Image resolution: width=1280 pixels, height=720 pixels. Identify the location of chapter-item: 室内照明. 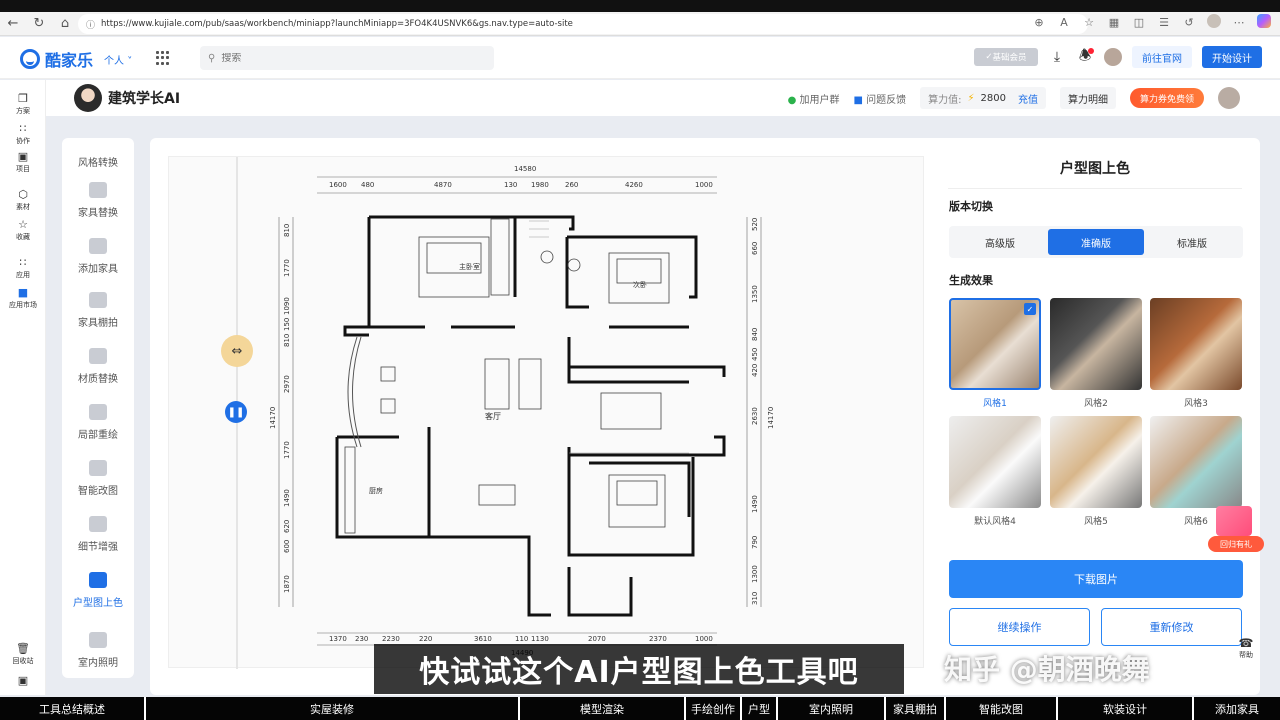
(832, 708).